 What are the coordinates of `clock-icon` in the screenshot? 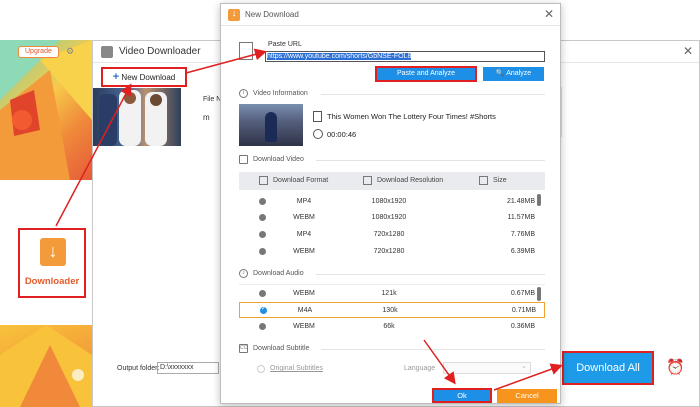 It's located at (318, 134).